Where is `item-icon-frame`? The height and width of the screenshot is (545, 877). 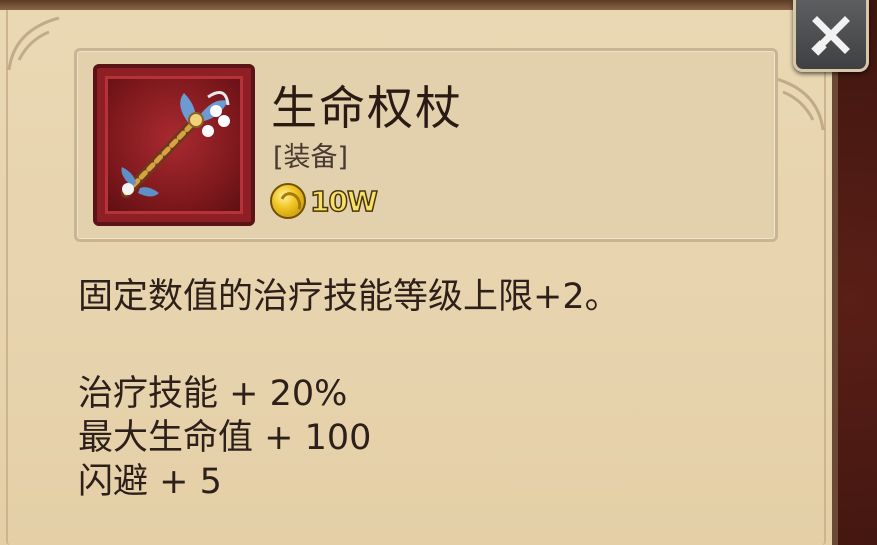 item-icon-frame is located at coordinates (174, 145).